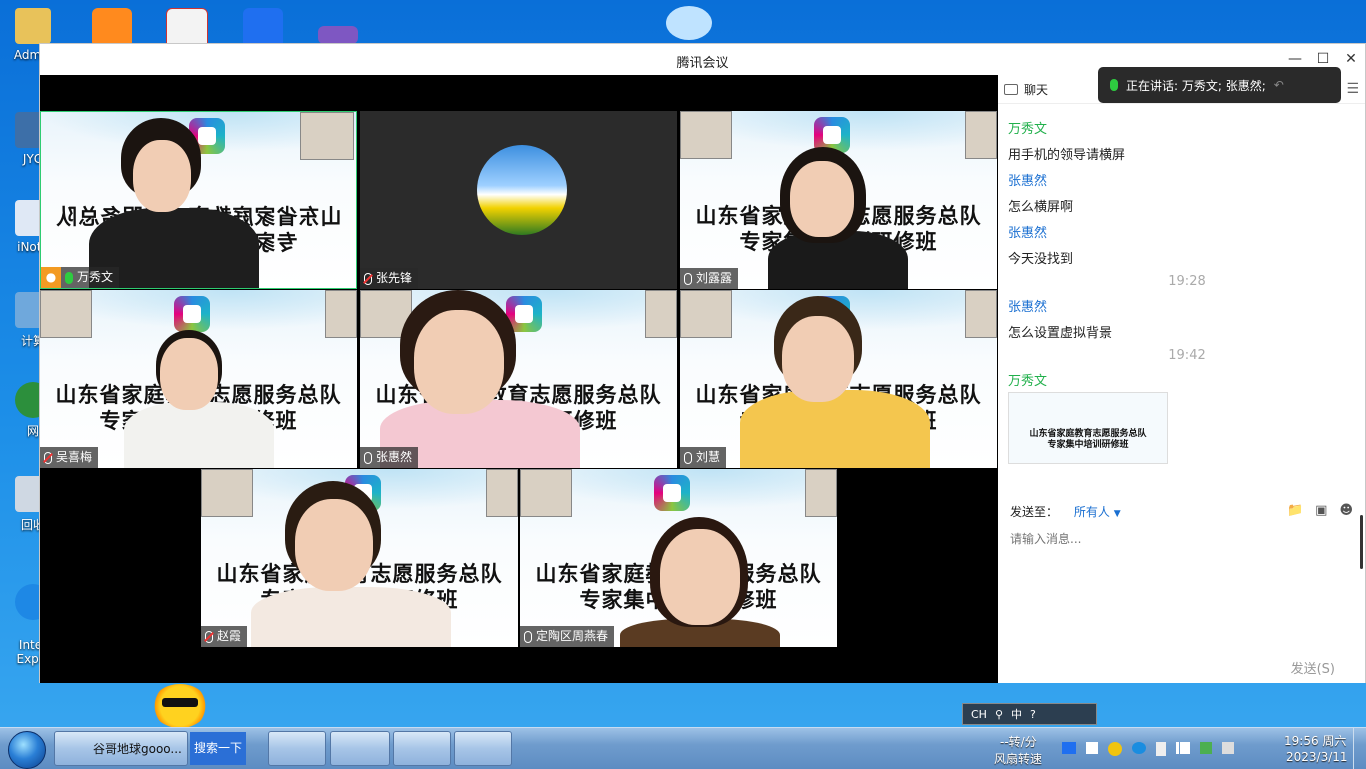 Image resolution: width=1366 pixels, height=769 pixels. I want to click on message-image: 山东省家庭教育志愿服务总队 专家集中培训研修班, so click(1088, 428).